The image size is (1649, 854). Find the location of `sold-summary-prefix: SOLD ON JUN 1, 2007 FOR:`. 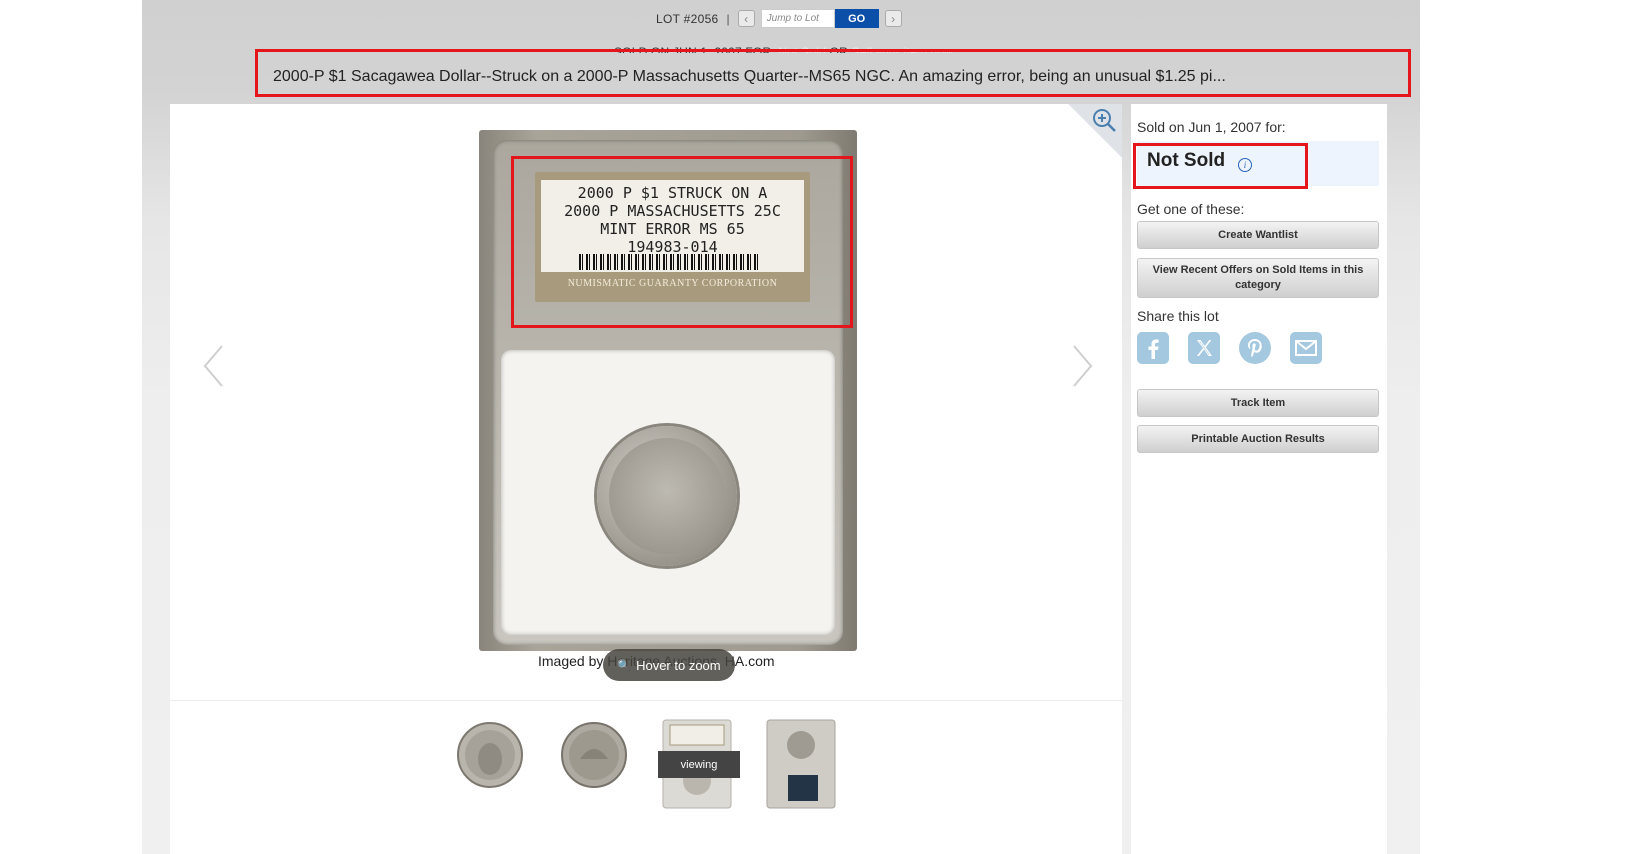

sold-summary-prefix: SOLD ON JUN 1, 2007 FOR: is located at coordinates (694, 49).